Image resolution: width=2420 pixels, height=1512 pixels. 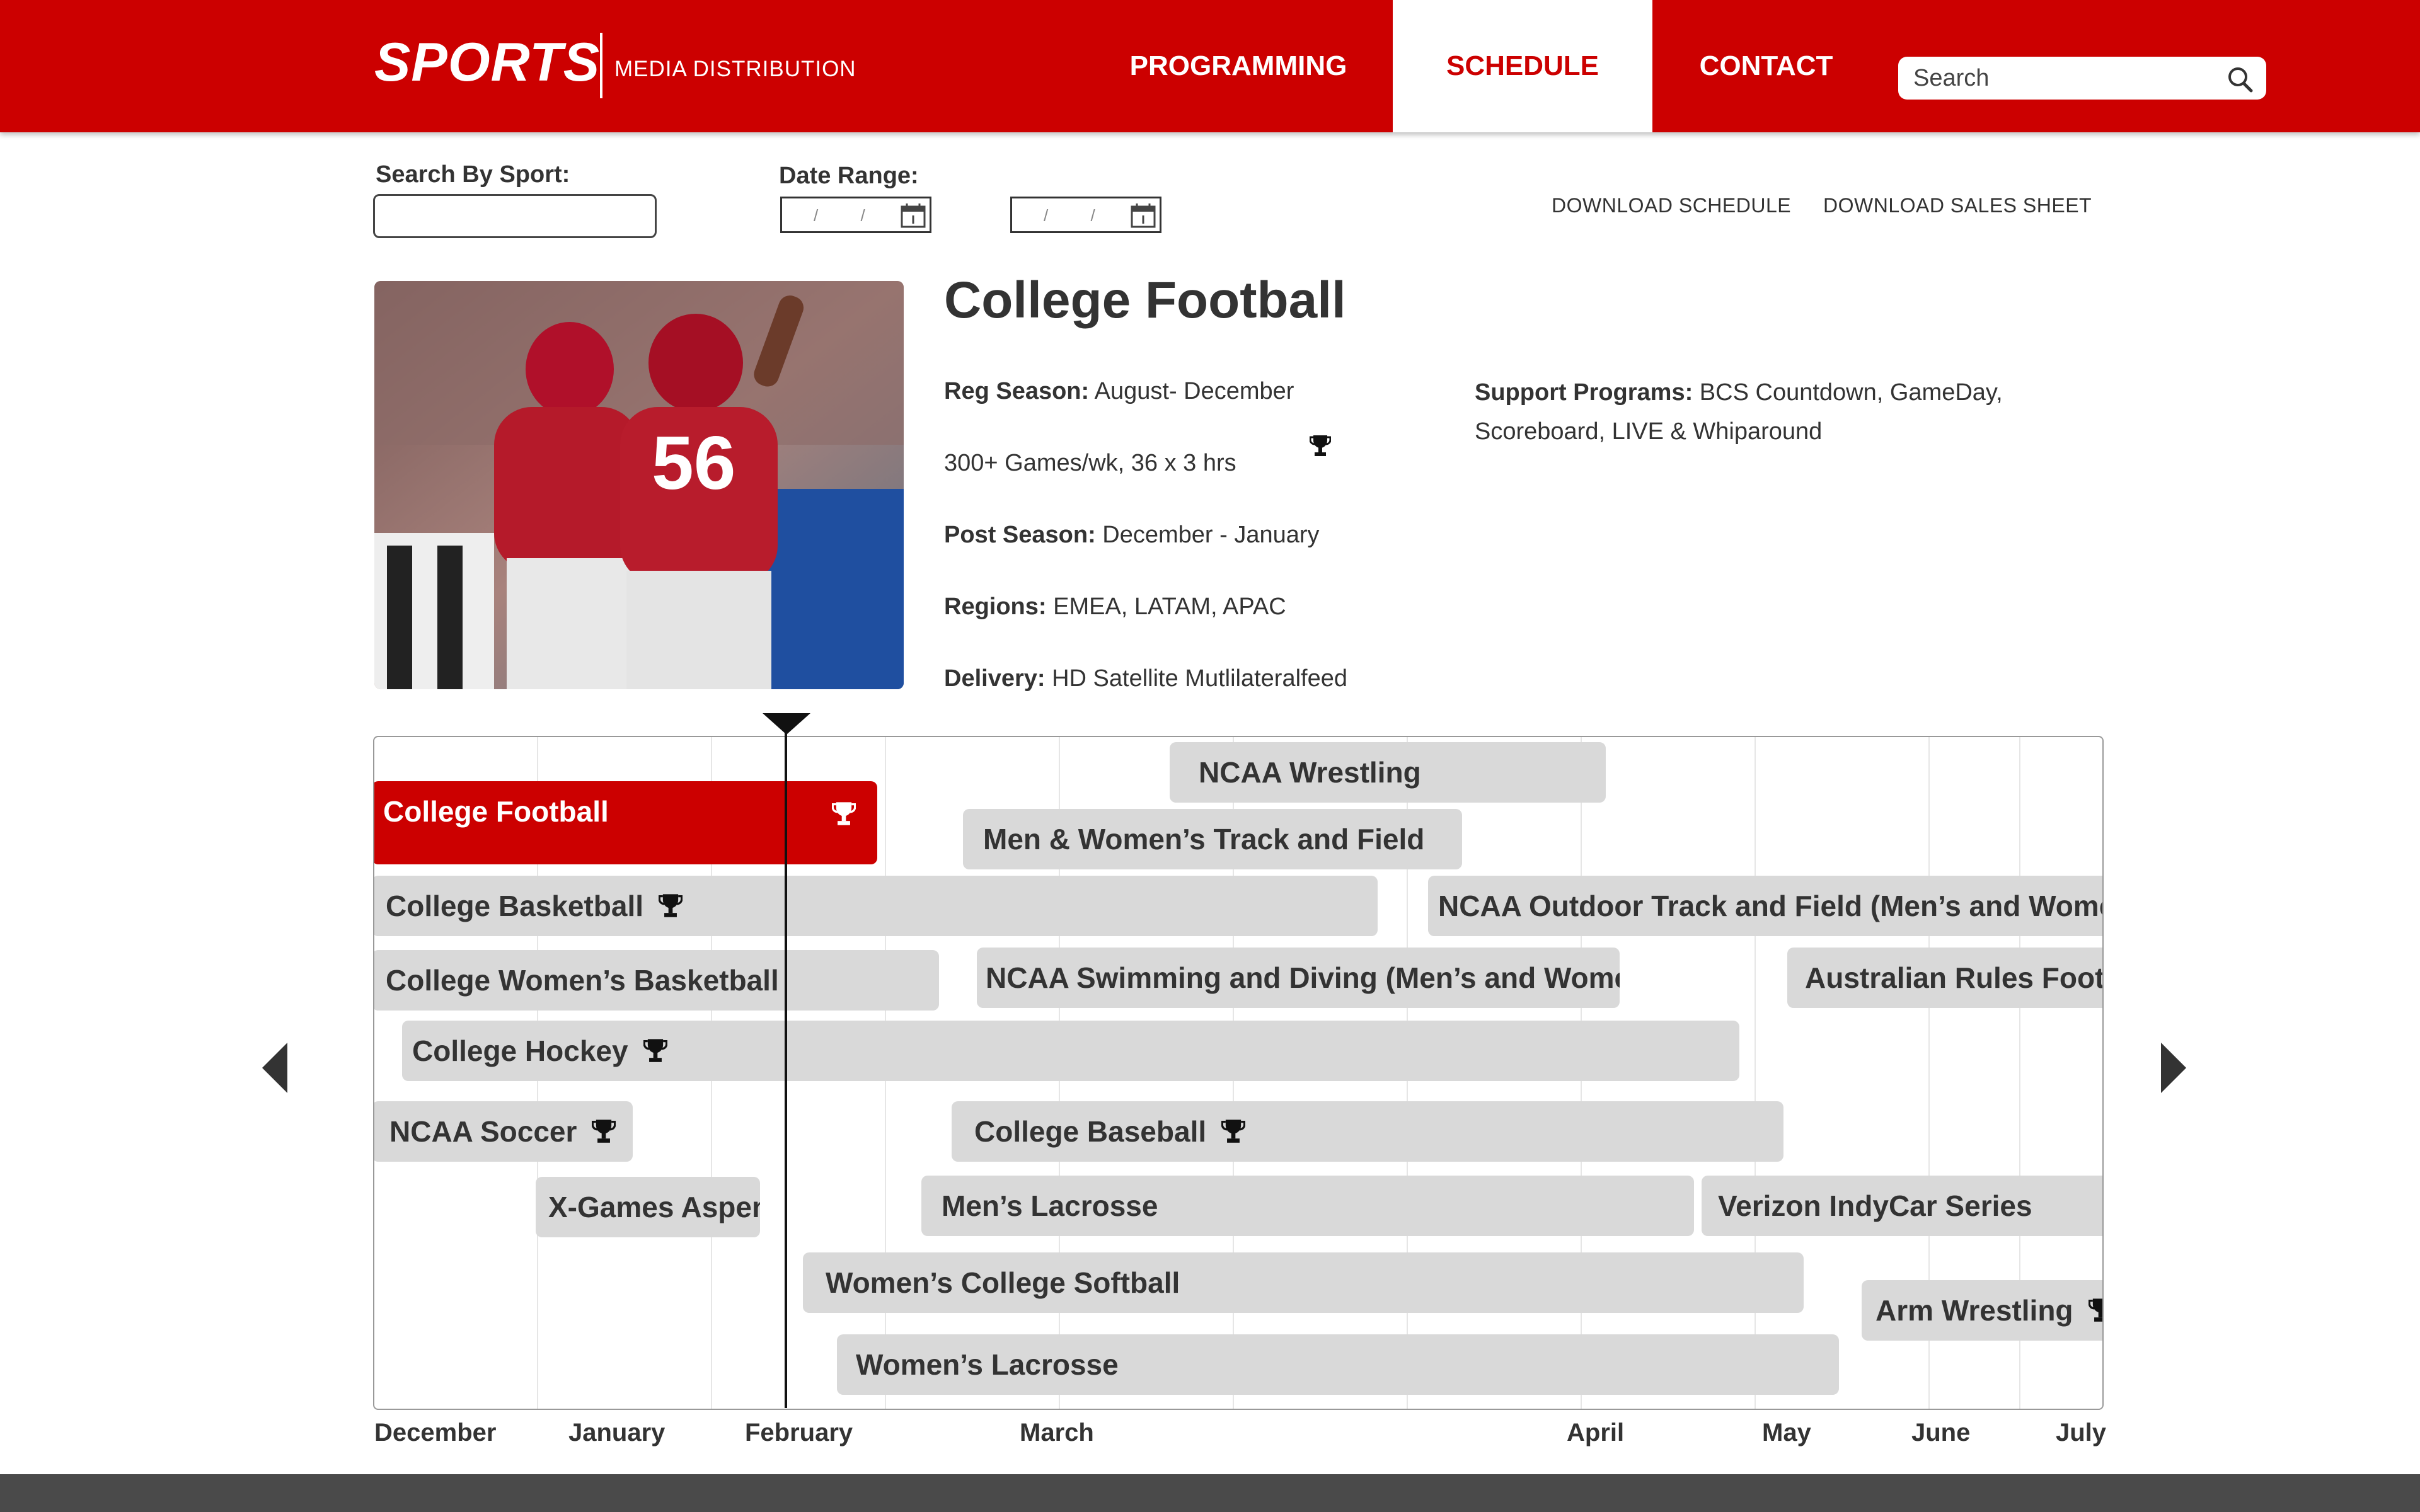 I want to click on prev-arrow-icon, so click(x=275, y=1068).